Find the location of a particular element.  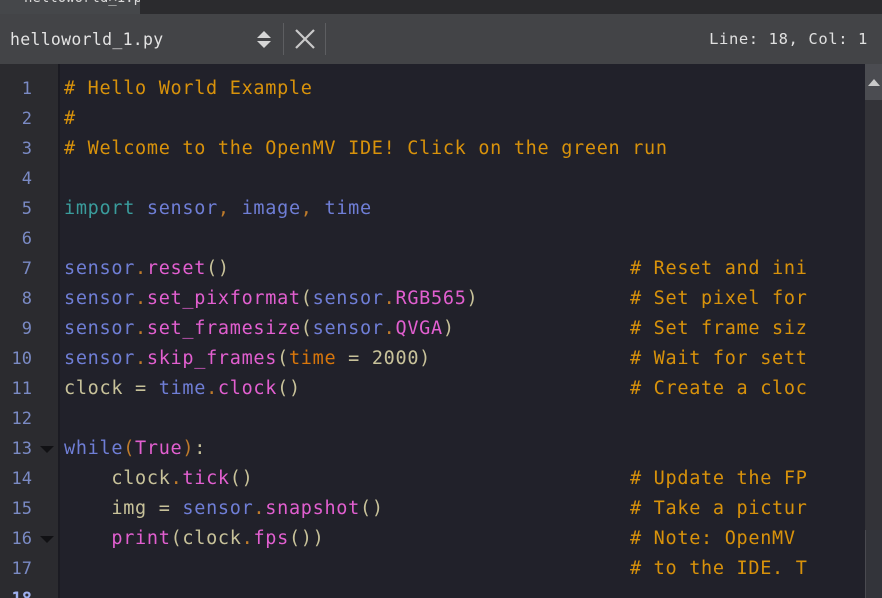

code-line: # Hello World Example is located at coordinates (188, 89).